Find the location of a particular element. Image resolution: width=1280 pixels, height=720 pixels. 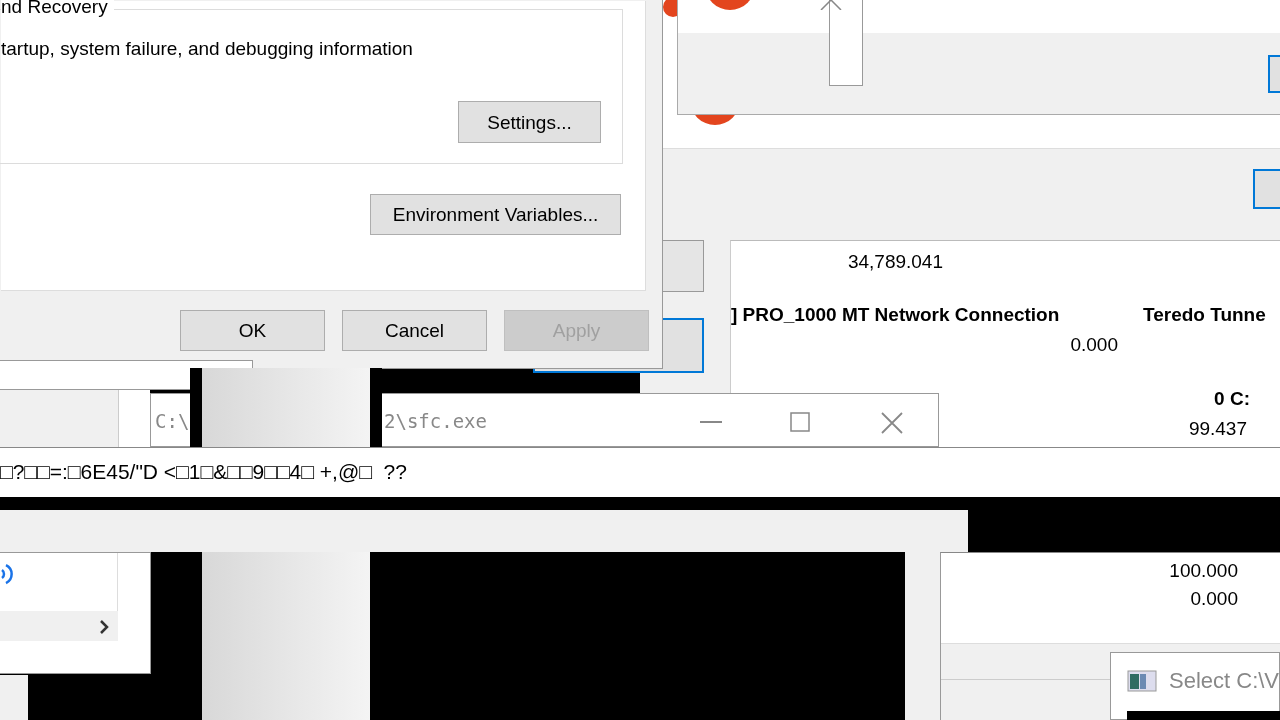

group-description: tartup, system failure, and debugging information is located at coordinates (207, 49).